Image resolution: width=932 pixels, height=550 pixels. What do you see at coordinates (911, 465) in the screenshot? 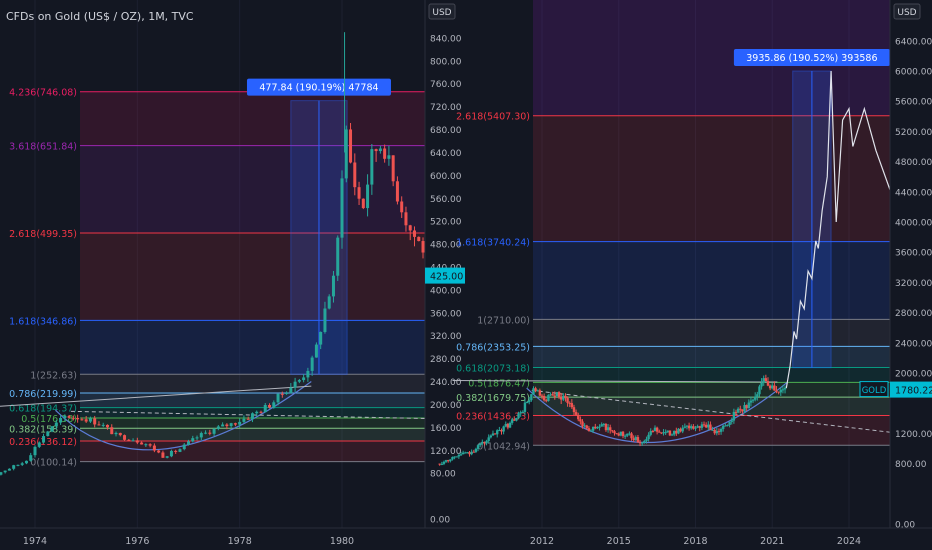
I see `price-tick-label: 800.00` at bounding box center [911, 465].